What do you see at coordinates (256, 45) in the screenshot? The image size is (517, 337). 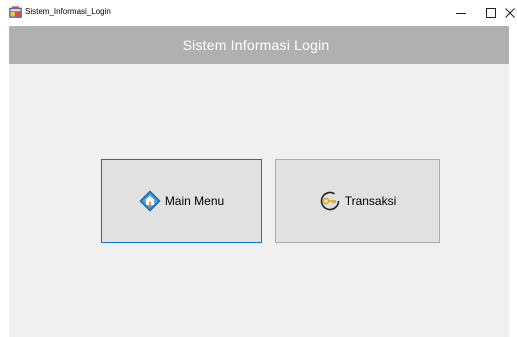 I see `page-title: Sistem Informasi Login` at bounding box center [256, 45].